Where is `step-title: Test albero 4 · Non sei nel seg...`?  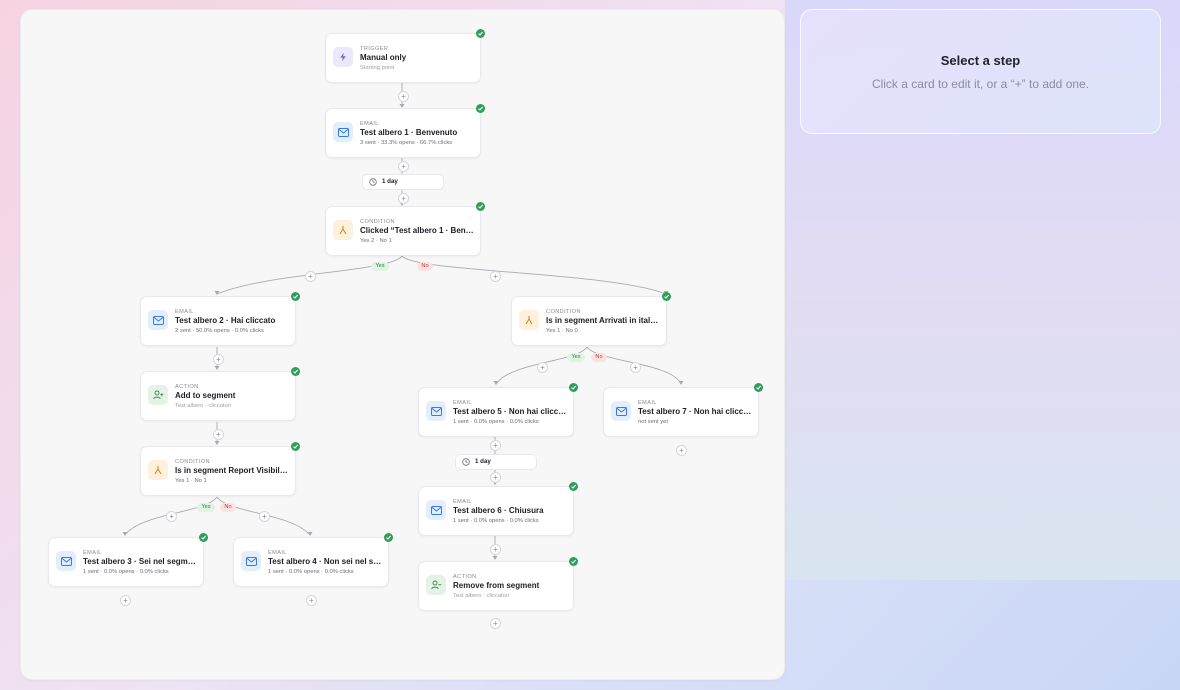 step-title: Test albero 4 · Non sei nel seg... is located at coordinates (325, 561).